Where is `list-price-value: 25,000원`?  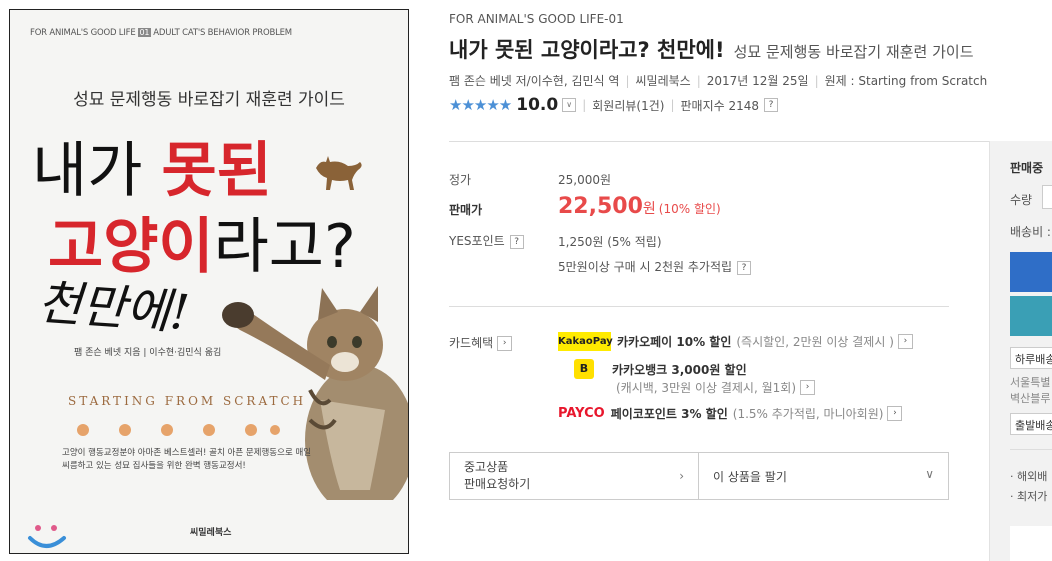
list-price-value: 25,000원 is located at coordinates (585, 180).